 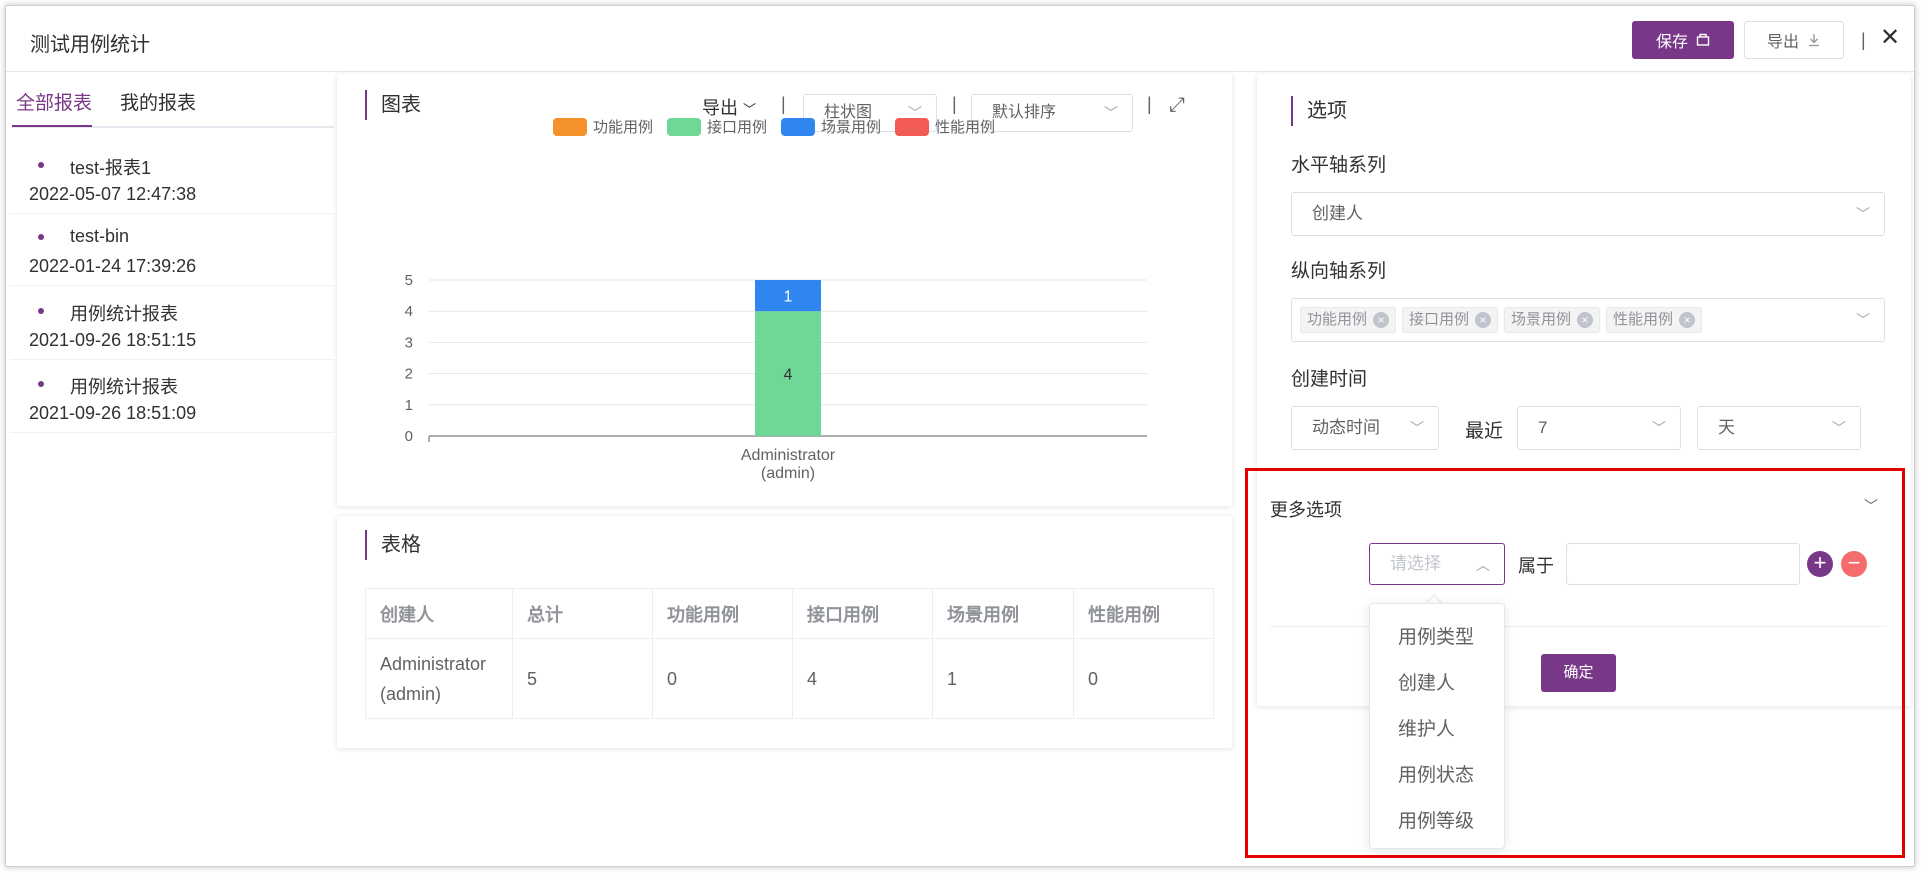 What do you see at coordinates (623, 127) in the screenshot?
I see `legend-label: 功能用例` at bounding box center [623, 127].